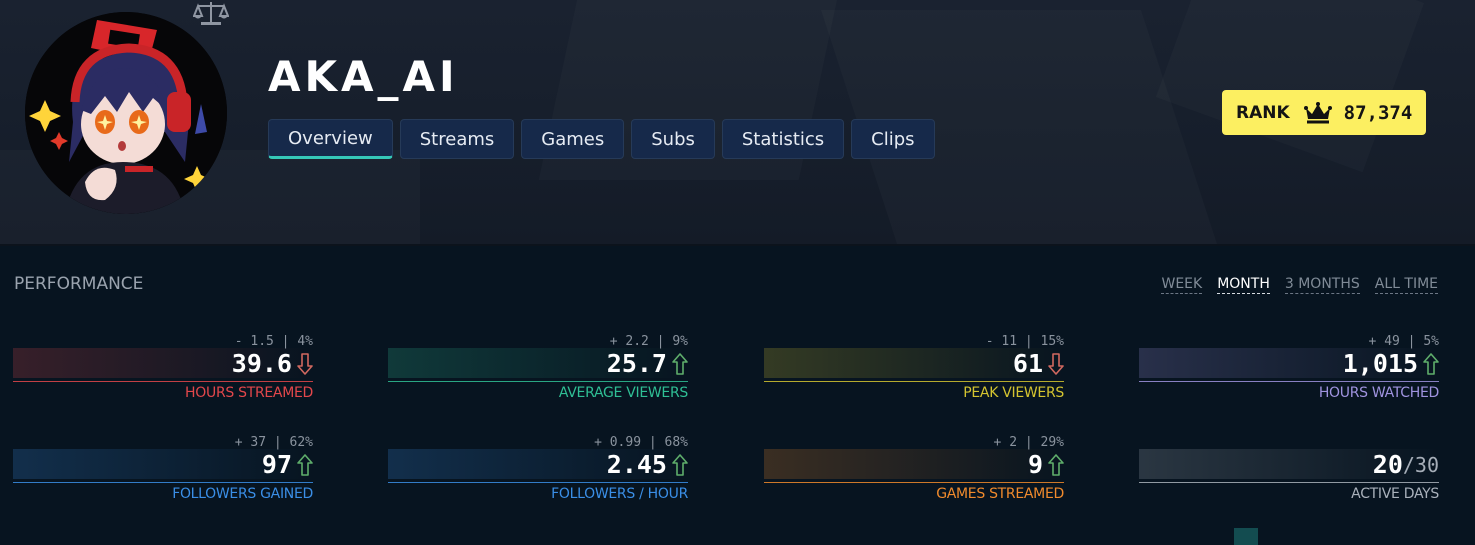 The image size is (1475, 545). What do you see at coordinates (573, 139) in the screenshot?
I see `tab-games: Games` at bounding box center [573, 139].